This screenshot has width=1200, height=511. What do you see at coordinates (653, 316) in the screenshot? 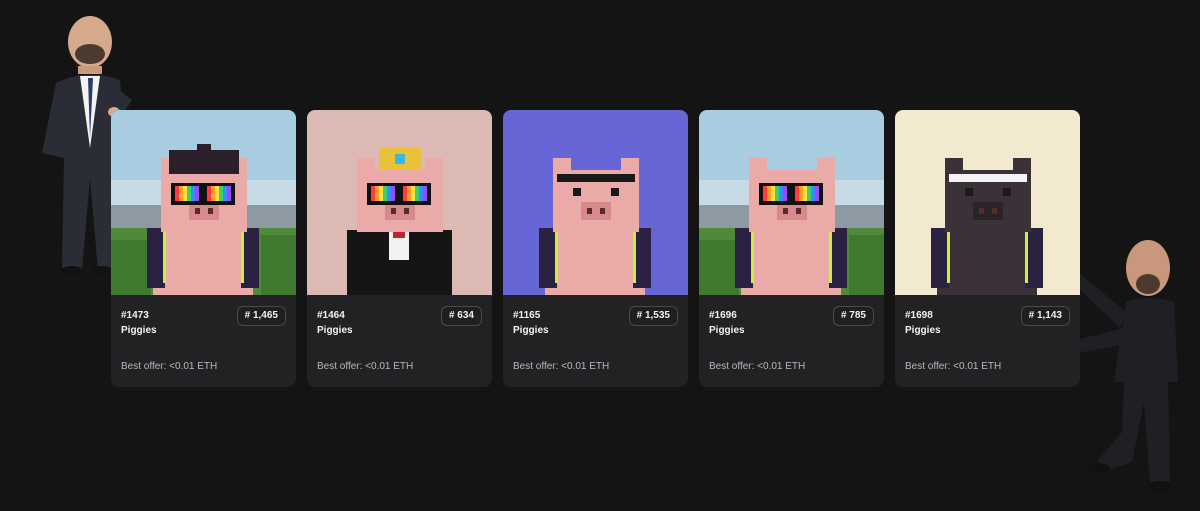
I see `rank-badge: # 1,535` at bounding box center [653, 316].